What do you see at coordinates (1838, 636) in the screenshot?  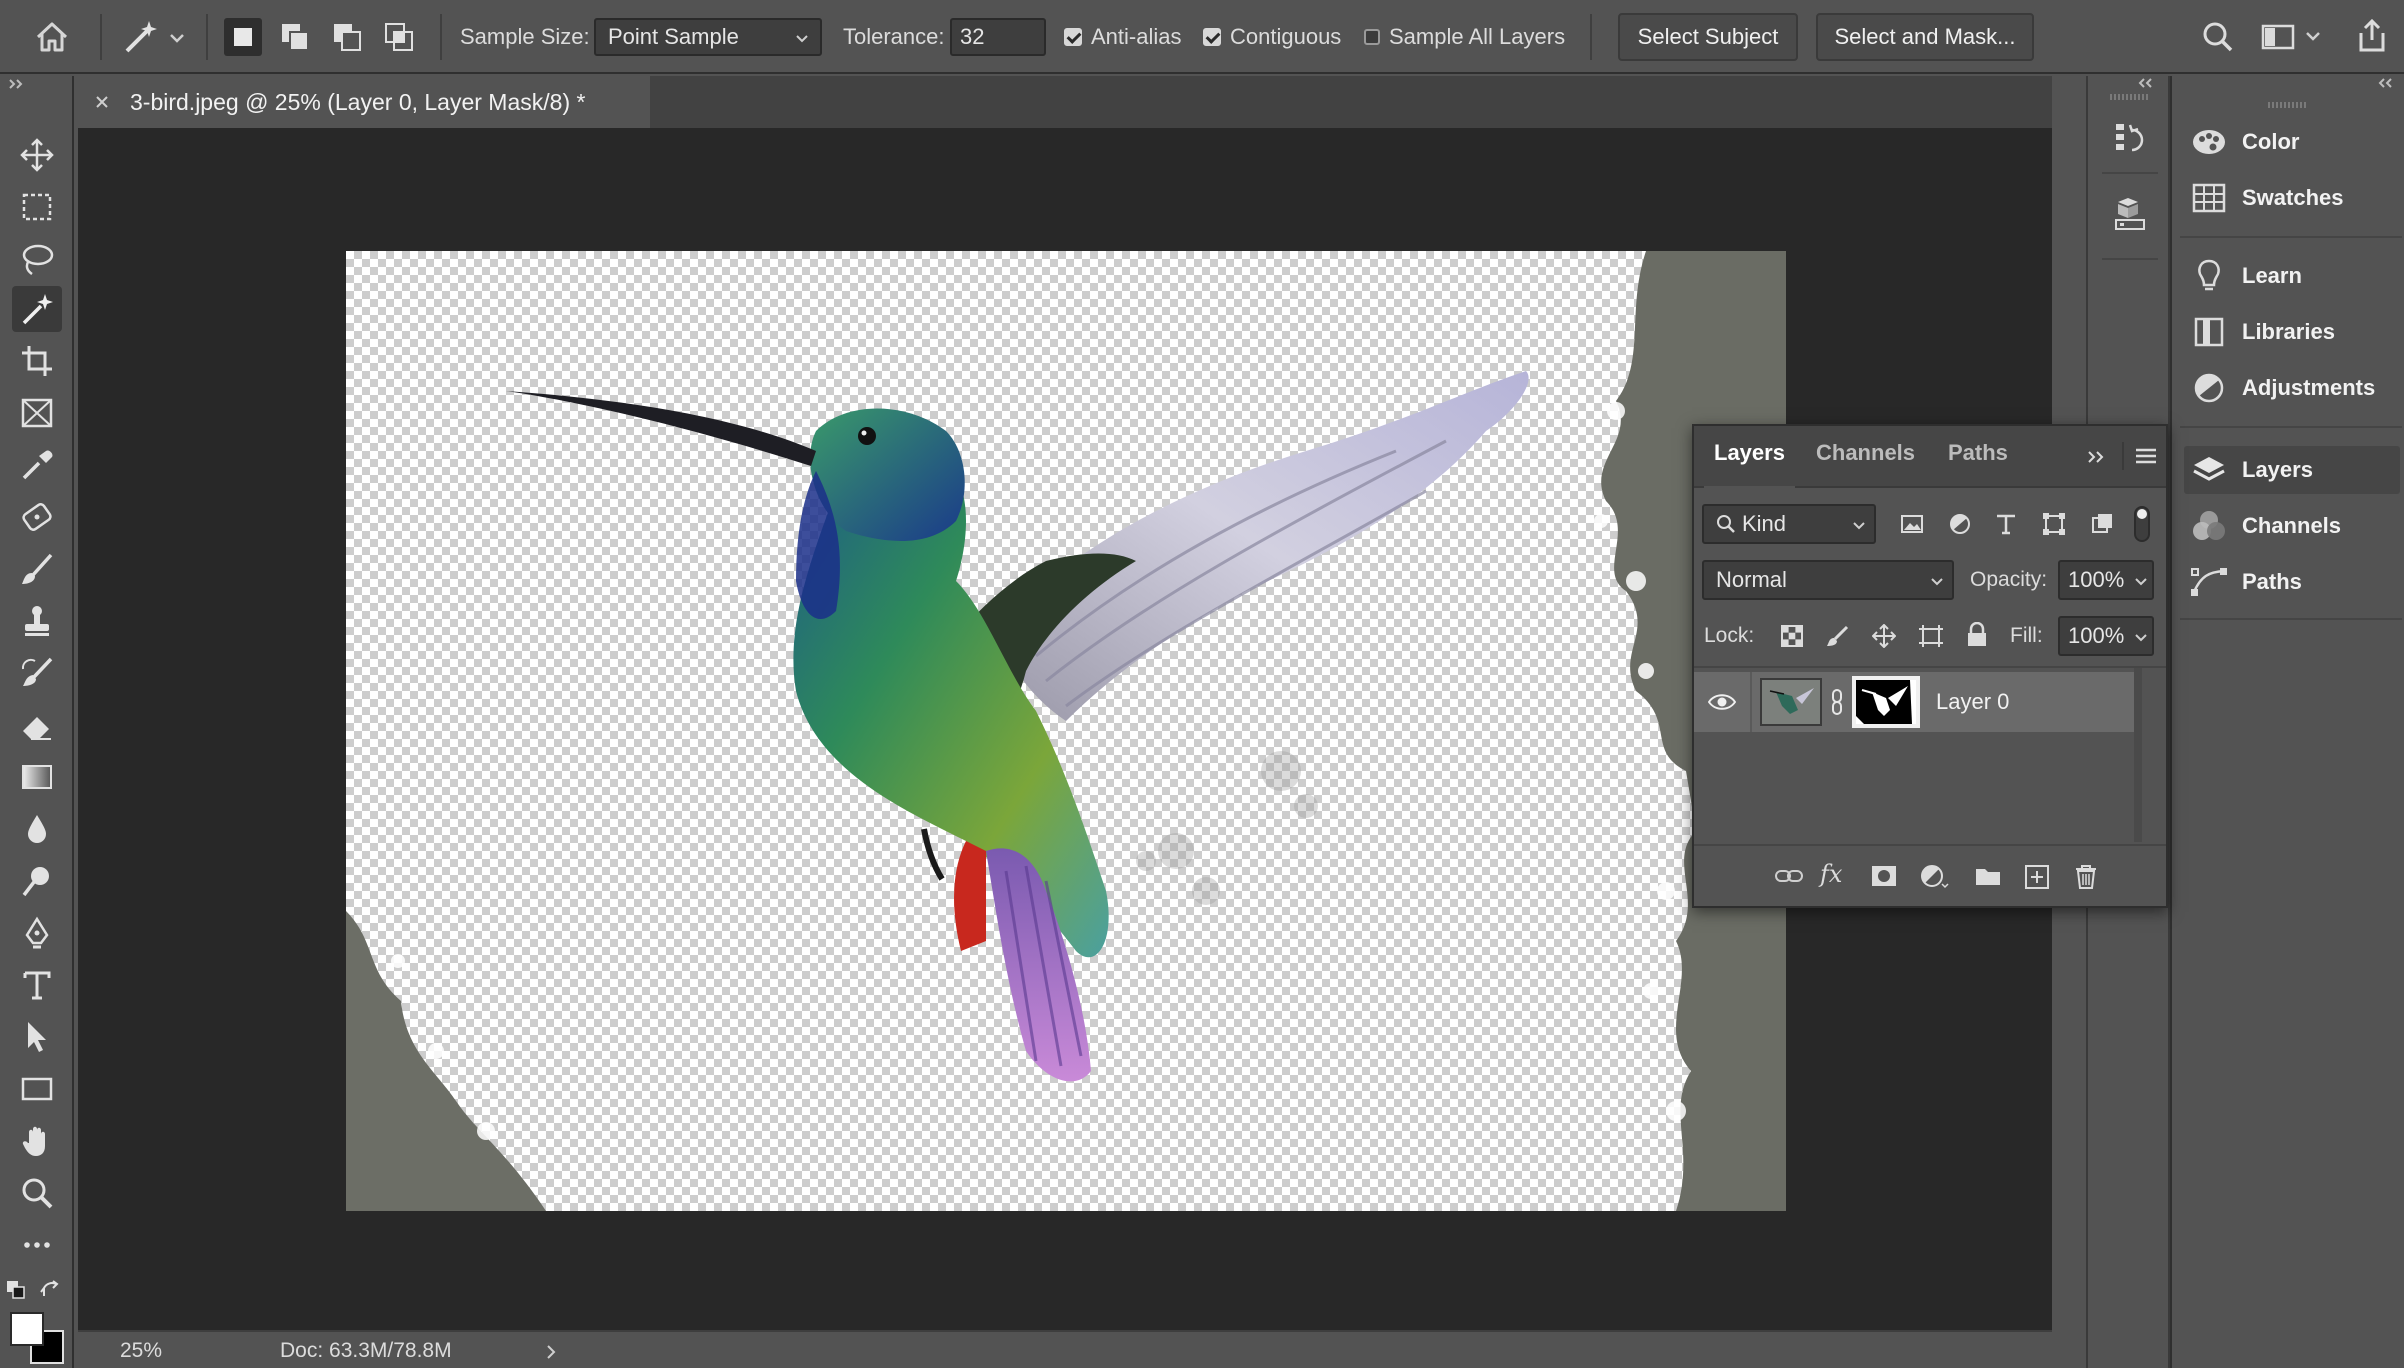 I see `lock-image-pixels-icon` at bounding box center [1838, 636].